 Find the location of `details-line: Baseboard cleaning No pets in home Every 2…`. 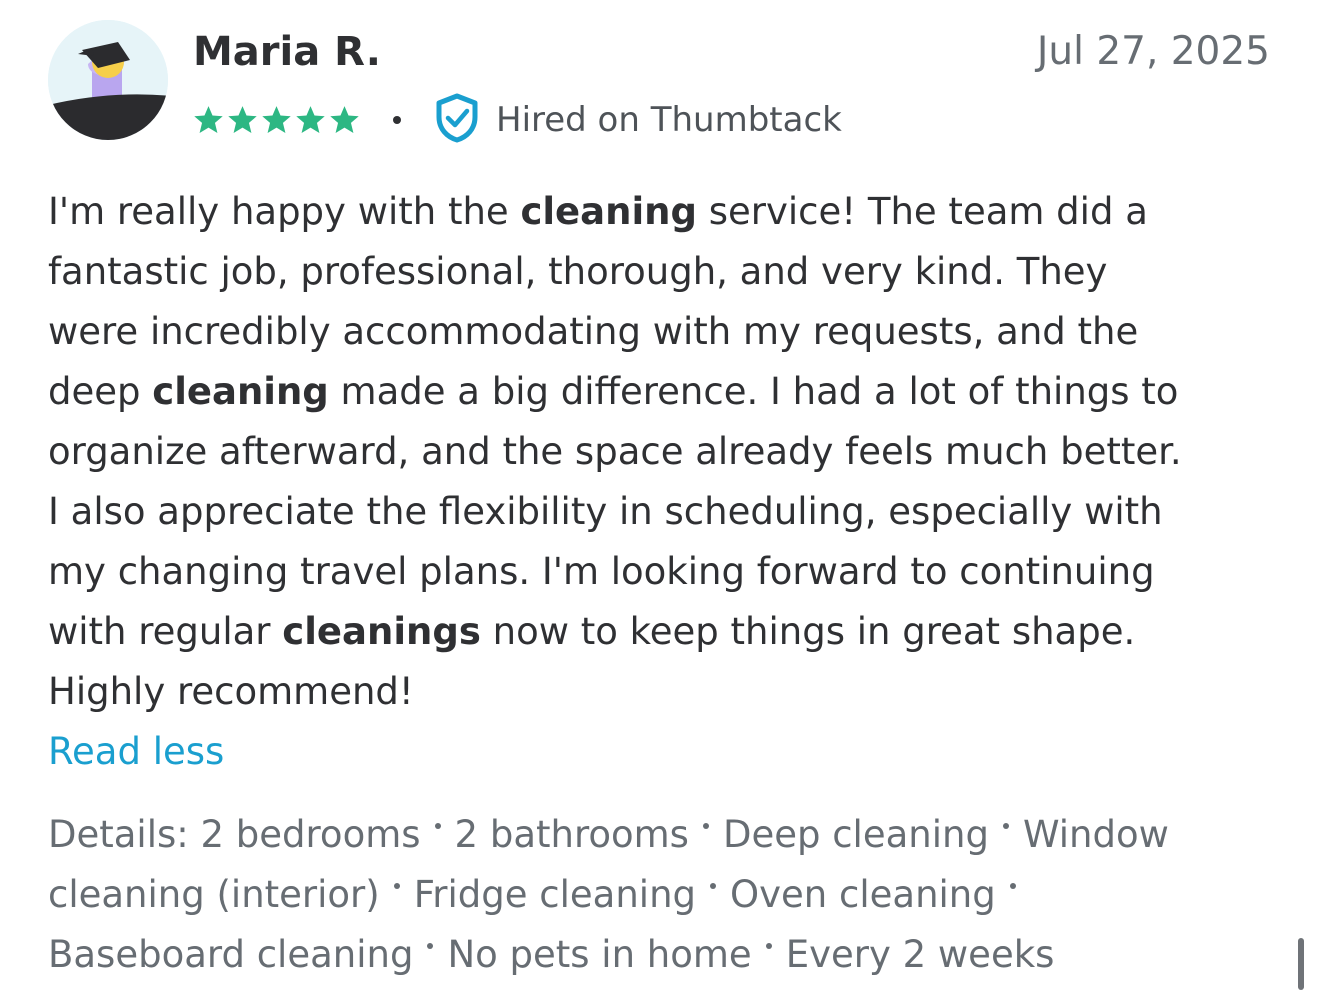

details-line: Baseboard cleaning No pets in home Every 2… is located at coordinates (668, 955).